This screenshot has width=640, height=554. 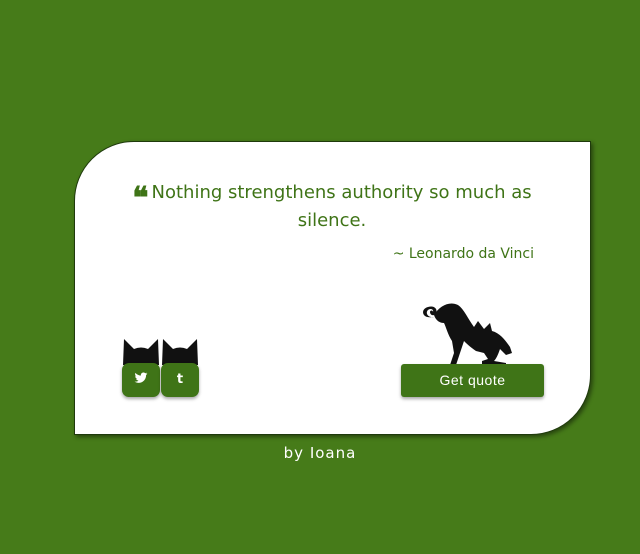 What do you see at coordinates (320, 453) in the screenshot?
I see `author-byline: by Ioana` at bounding box center [320, 453].